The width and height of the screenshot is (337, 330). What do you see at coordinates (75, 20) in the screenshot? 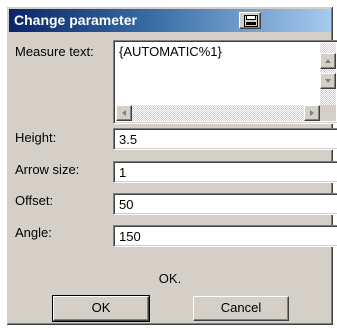
I see `dialog-title: Change parameter` at bounding box center [75, 20].